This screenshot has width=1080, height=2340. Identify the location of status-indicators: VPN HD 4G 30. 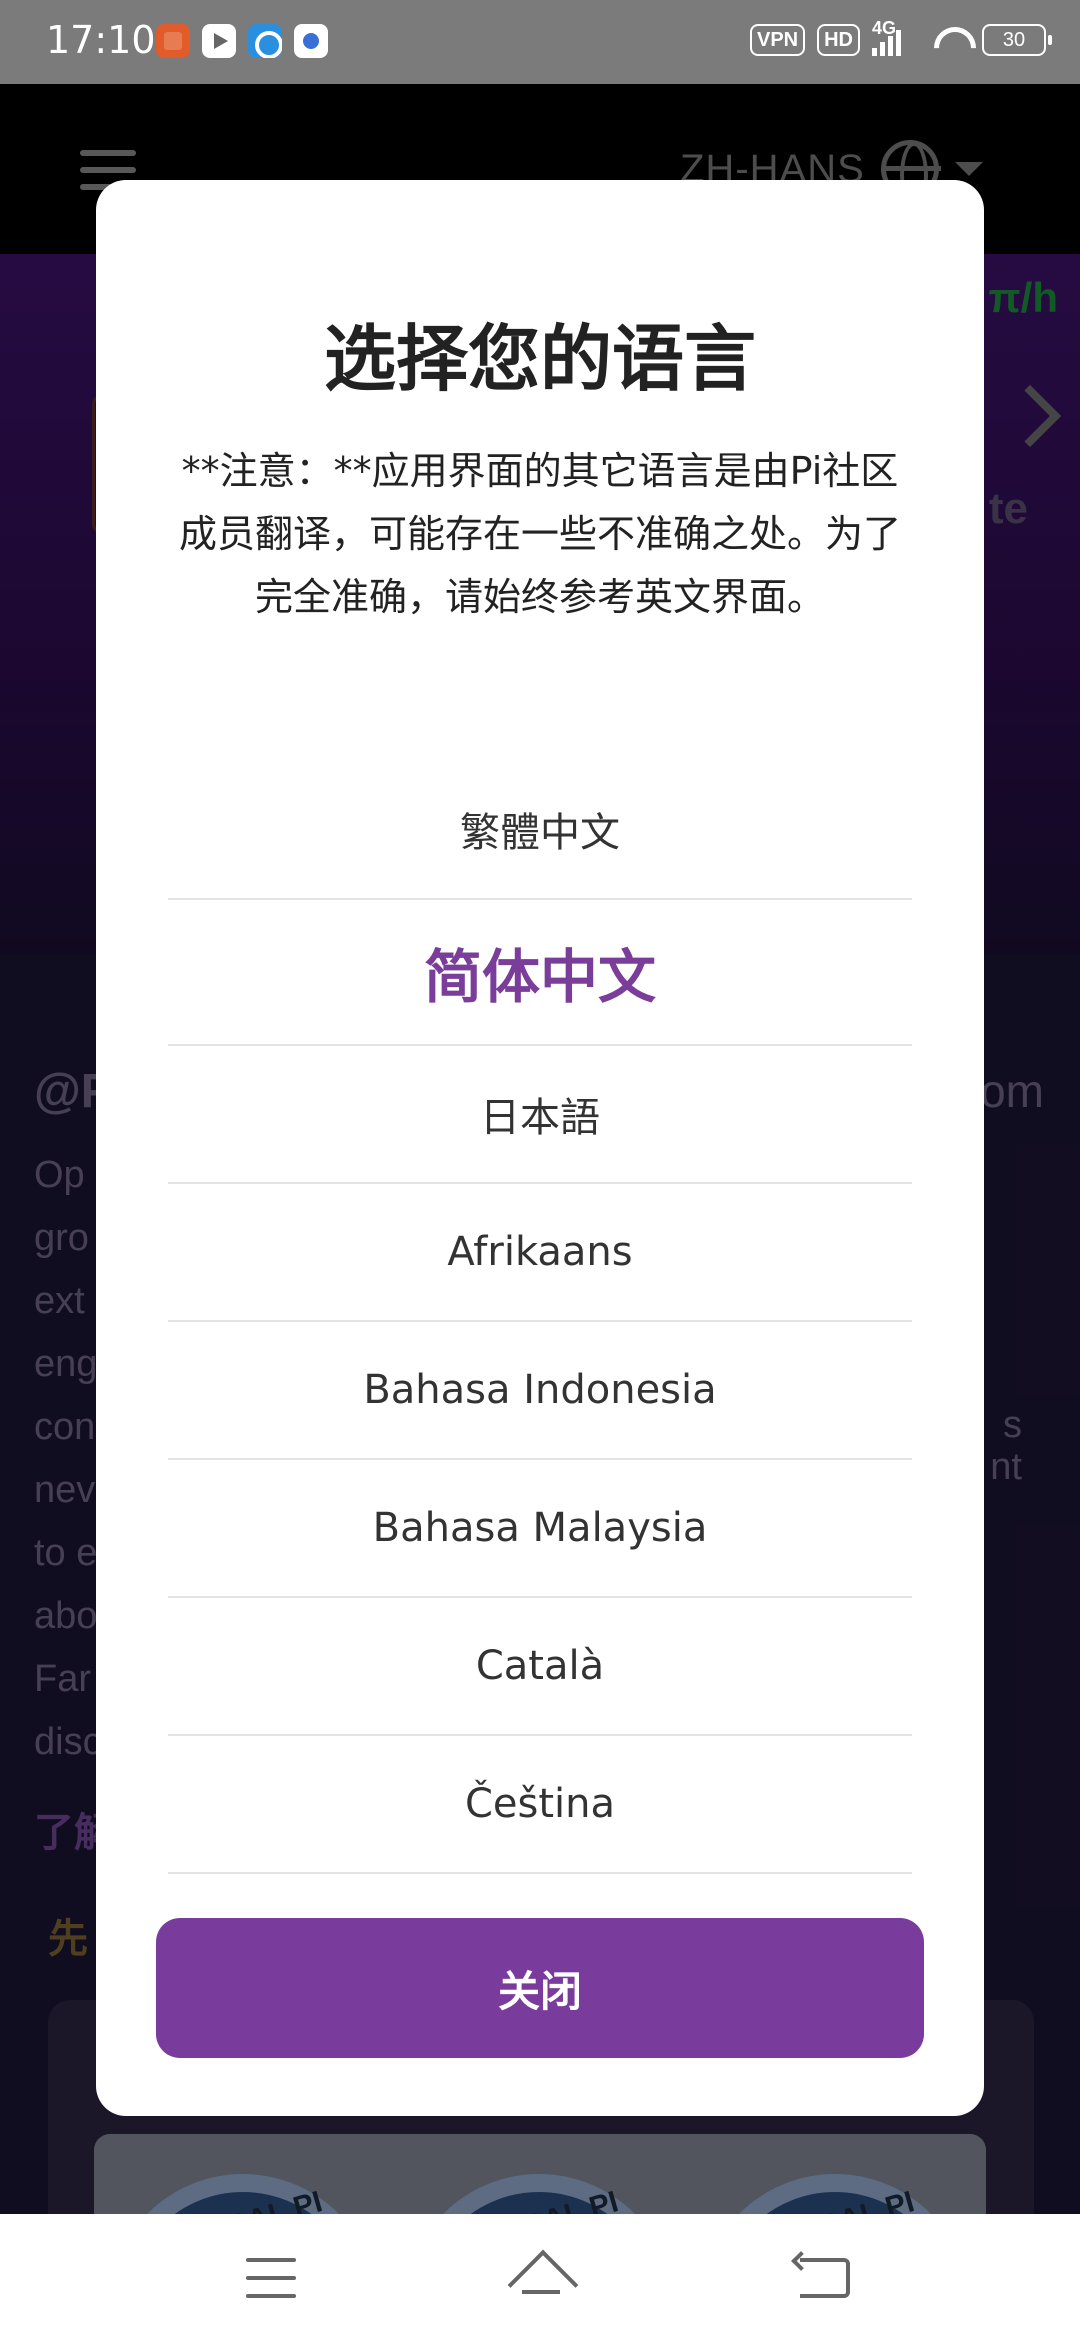
(900, 38).